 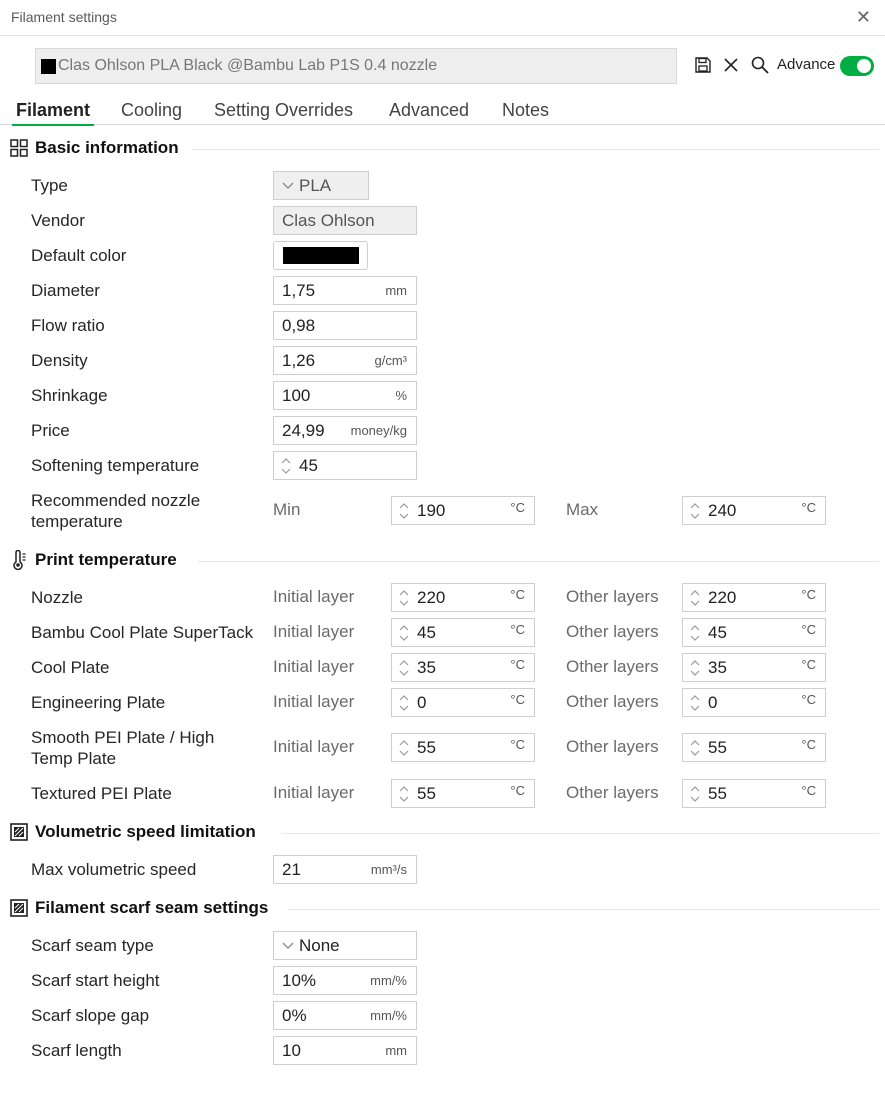 What do you see at coordinates (92, 945) in the screenshot?
I see `scarf-seam-type-label: Scarf seam type` at bounding box center [92, 945].